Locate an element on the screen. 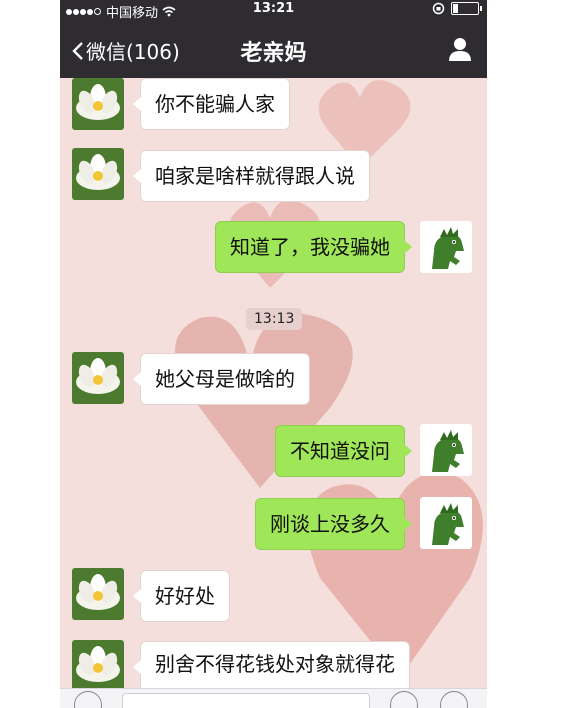 This screenshot has height=708, width=562. received-message: 咱家是啥样就得跟人说 is located at coordinates (251, 176).